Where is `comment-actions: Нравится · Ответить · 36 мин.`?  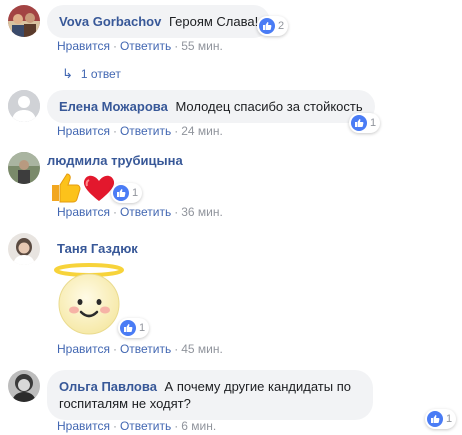 comment-actions: Нравится · Ответить · 36 мин. is located at coordinates (140, 212).